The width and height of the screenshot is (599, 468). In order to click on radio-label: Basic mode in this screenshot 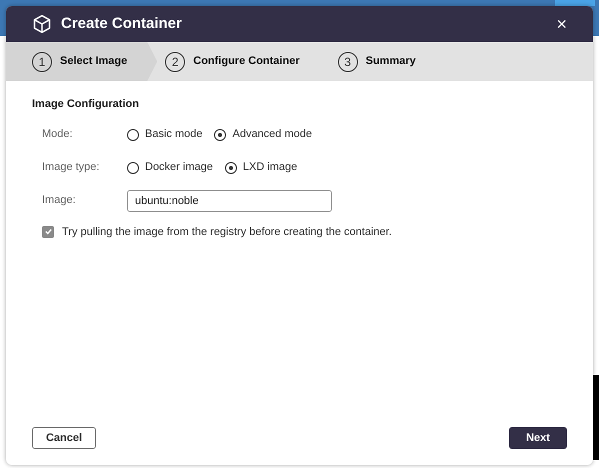, I will do `click(173, 134)`.